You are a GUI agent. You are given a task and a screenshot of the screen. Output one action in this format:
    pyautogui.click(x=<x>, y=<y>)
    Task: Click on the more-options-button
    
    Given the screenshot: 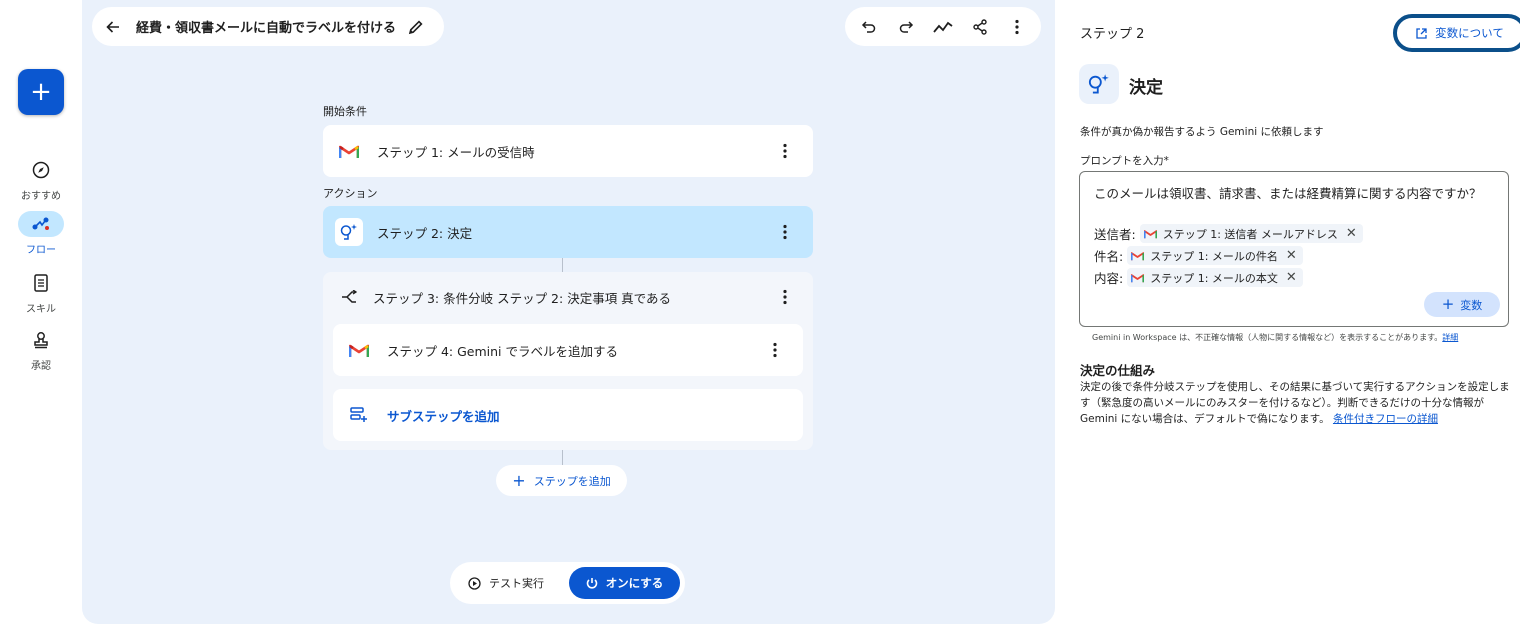 What is the action you would take?
    pyautogui.click(x=1017, y=27)
    